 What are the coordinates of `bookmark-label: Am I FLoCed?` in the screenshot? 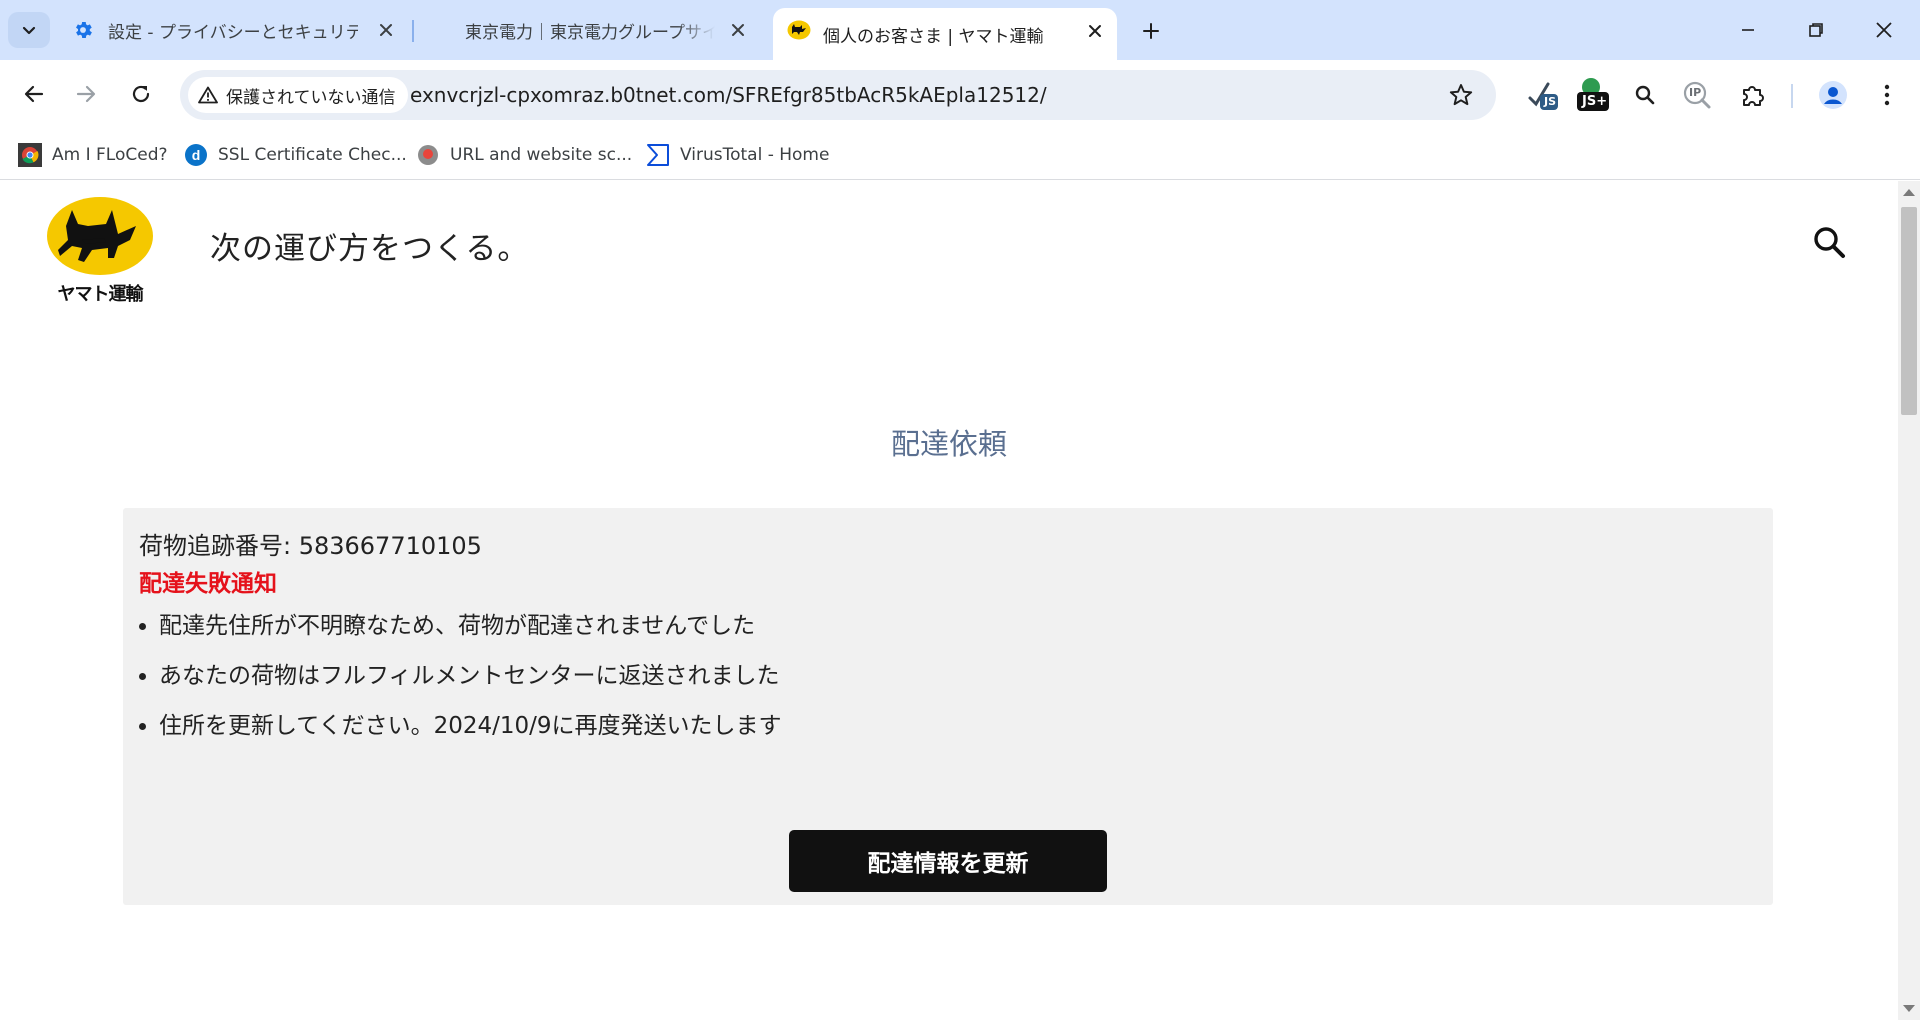 It's located at (110, 155).